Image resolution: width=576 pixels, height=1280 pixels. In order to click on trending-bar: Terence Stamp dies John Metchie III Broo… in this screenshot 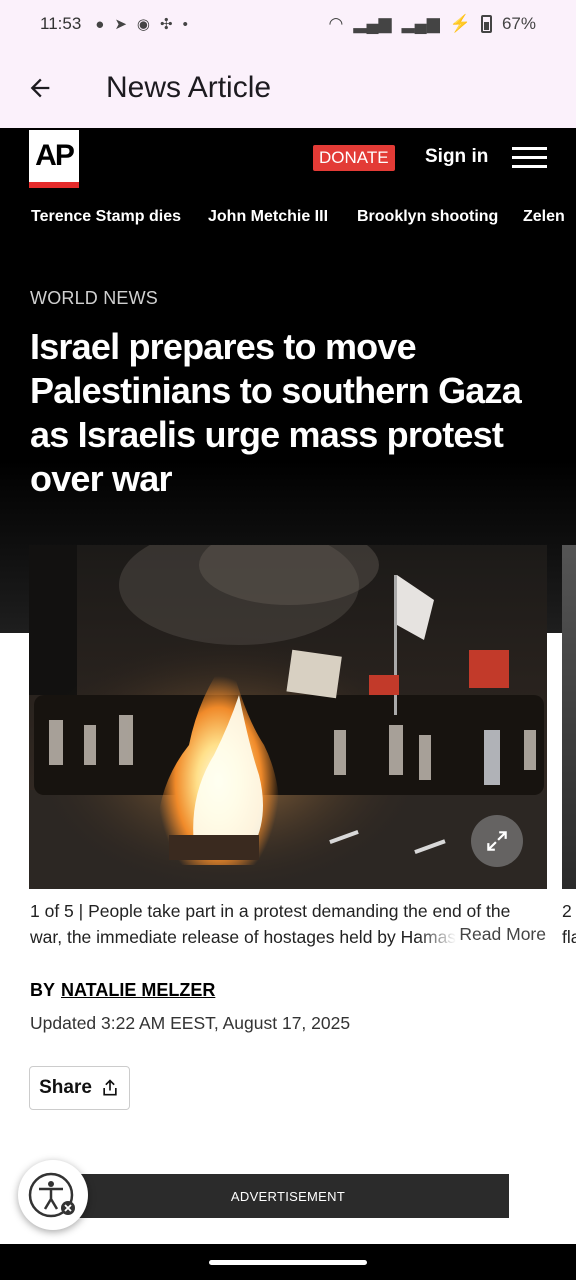, I will do `click(288, 218)`.